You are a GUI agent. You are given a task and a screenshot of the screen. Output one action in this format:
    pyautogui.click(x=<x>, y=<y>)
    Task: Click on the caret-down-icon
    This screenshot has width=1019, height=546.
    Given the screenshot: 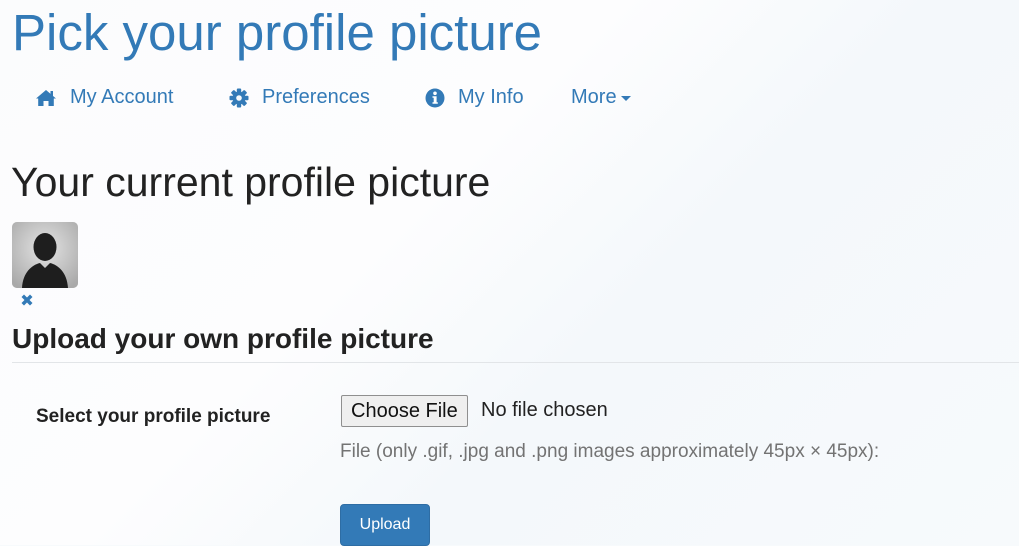 What is the action you would take?
    pyautogui.click(x=625, y=98)
    